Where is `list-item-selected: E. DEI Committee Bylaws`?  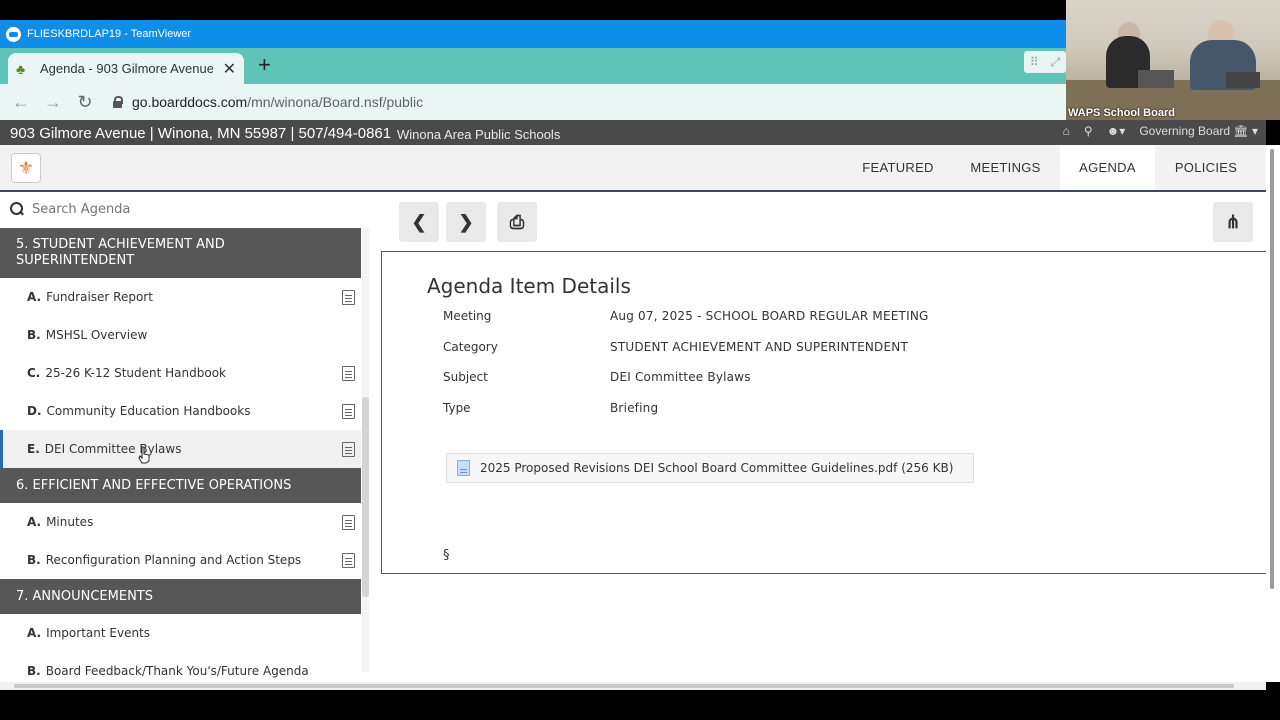 list-item-selected: E. DEI Committee Bylaws is located at coordinates (180, 449).